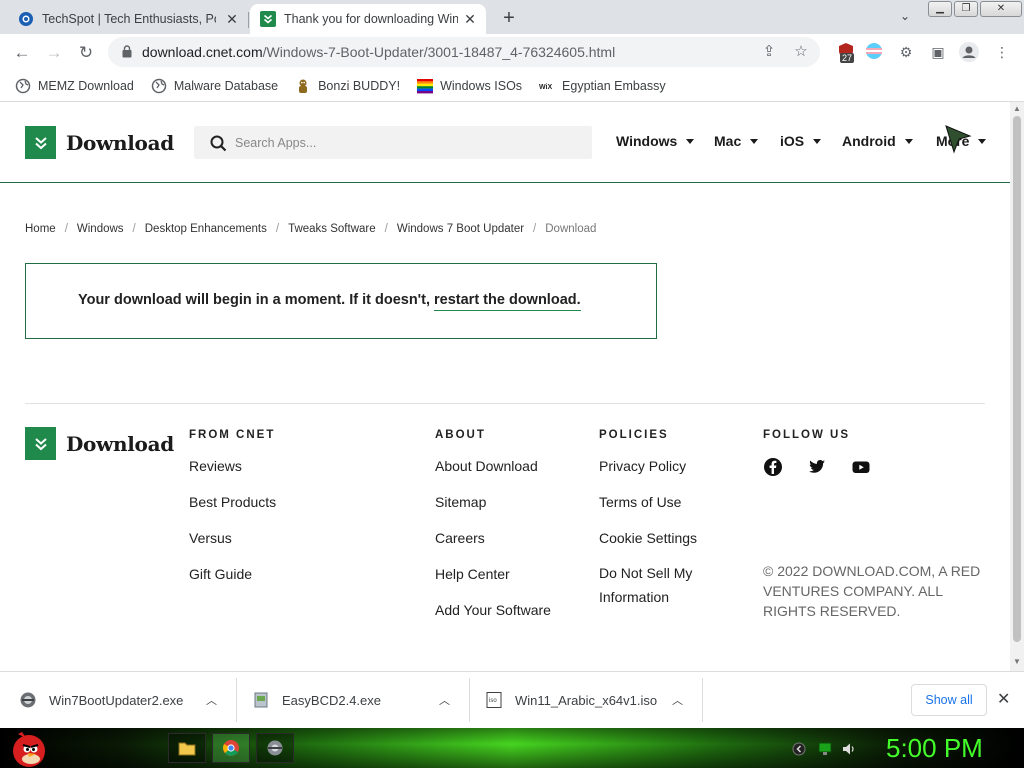 Image resolution: width=1024 pixels, height=768 pixels. I want to click on nav-ios: iOS, so click(801, 141).